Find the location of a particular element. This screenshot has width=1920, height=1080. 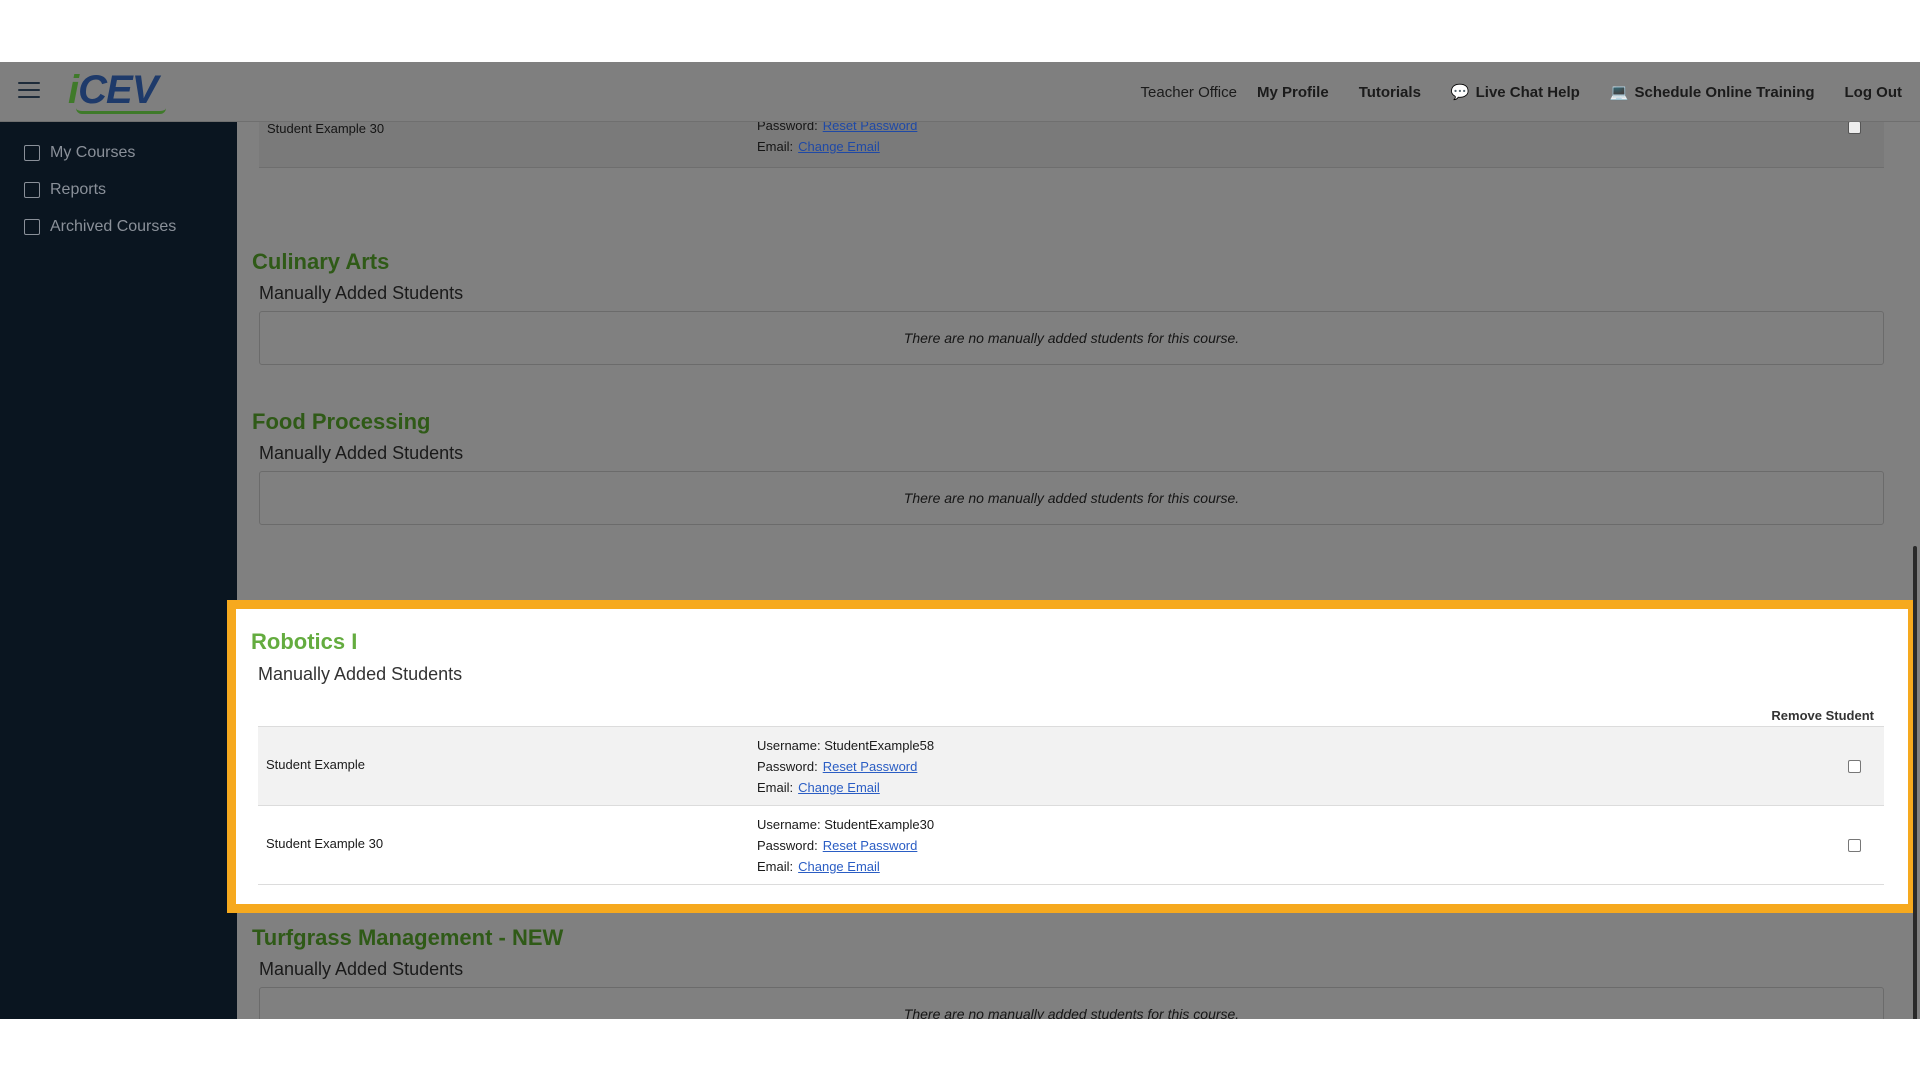

vertical-scrollbar is located at coordinates (1915, 782).